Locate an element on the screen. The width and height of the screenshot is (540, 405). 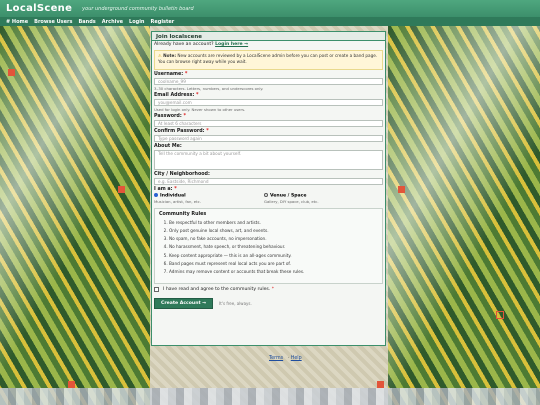
create-account-button: Create Account → is located at coordinates (184, 303).